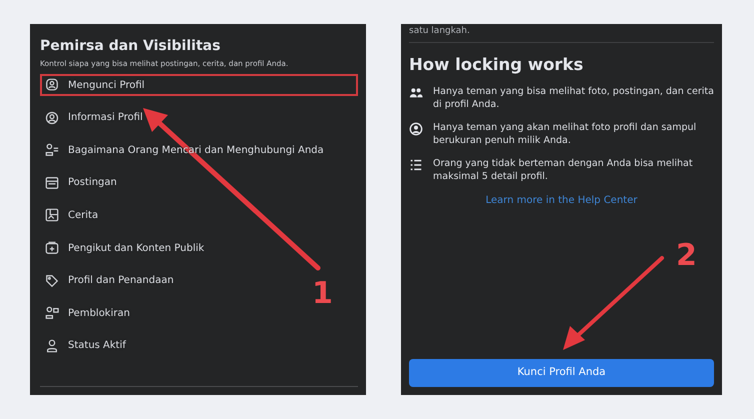  Describe the element at coordinates (563, 169) in the screenshot. I see `info-text: Orang yang tidak berteman dengan Anda bisa melihat maksimal 5 detail profil.` at that location.